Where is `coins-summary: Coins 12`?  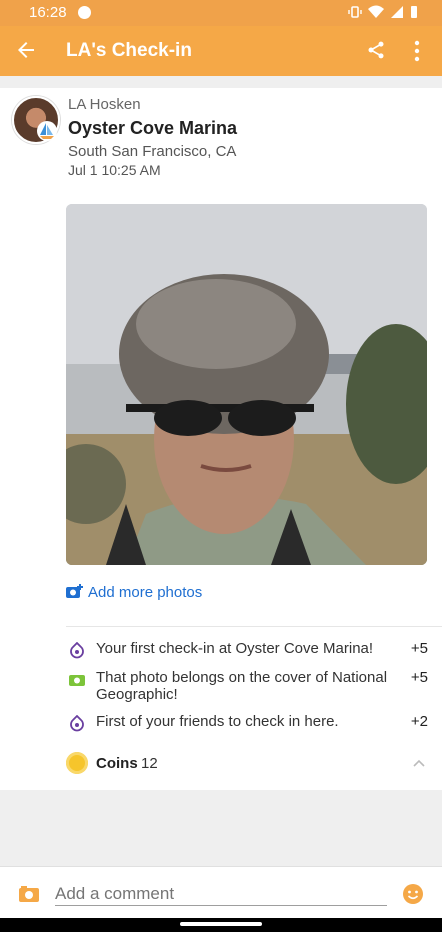
coins-summary: Coins 12 is located at coordinates (247, 764).